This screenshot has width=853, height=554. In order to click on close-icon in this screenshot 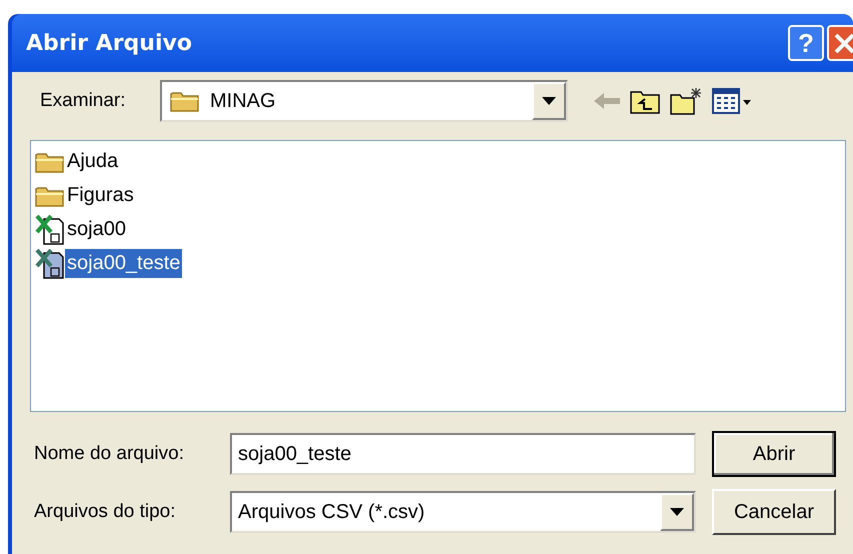, I will do `click(843, 43)`.